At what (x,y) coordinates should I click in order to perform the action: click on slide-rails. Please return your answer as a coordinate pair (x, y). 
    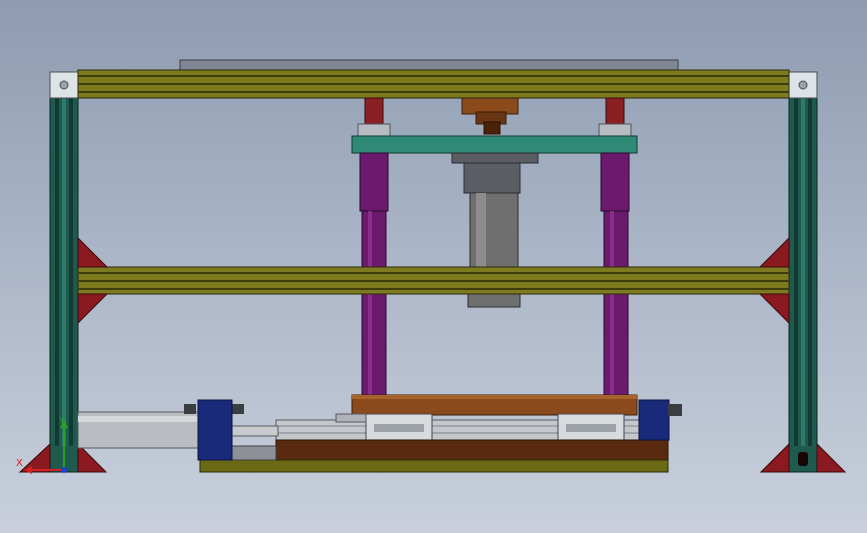
    Looking at the image, I should click on (471, 427).